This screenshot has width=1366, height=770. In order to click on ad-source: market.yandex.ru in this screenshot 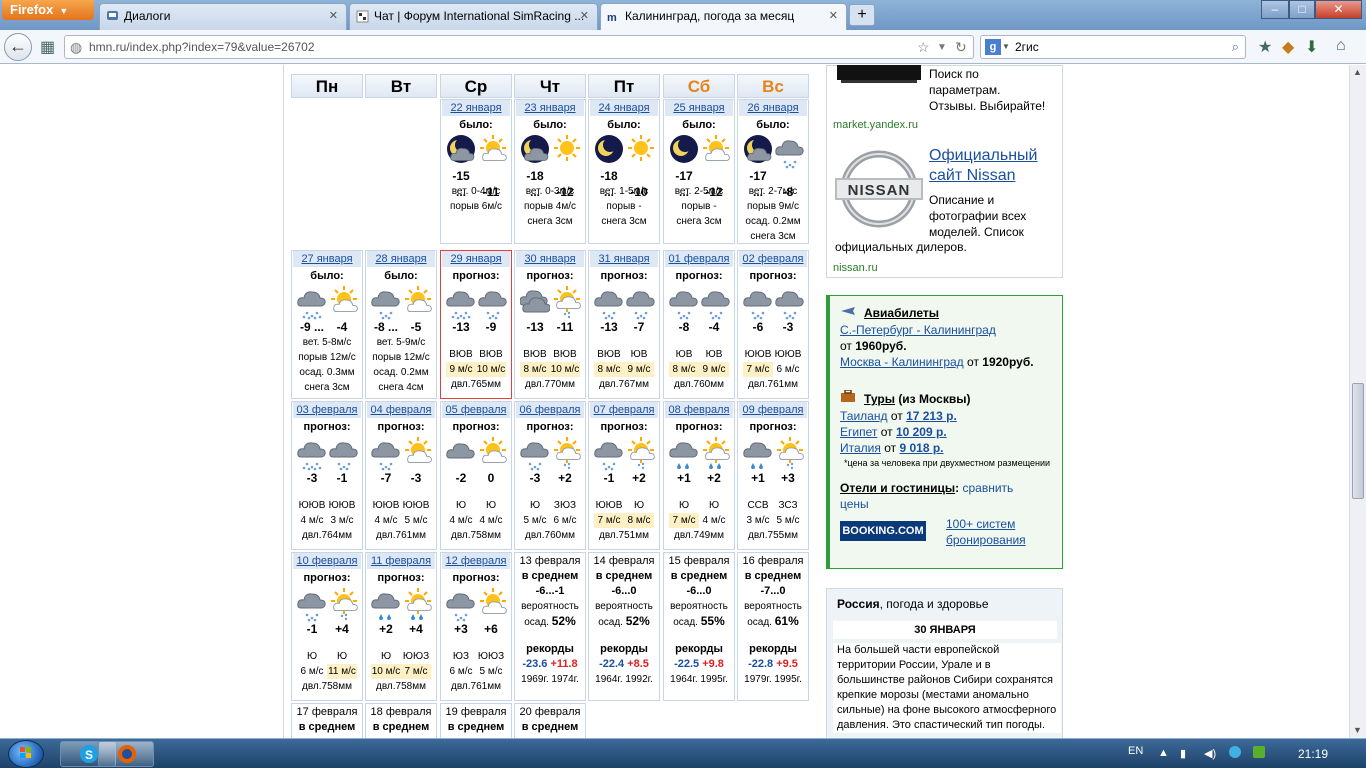, I will do `click(875, 125)`.